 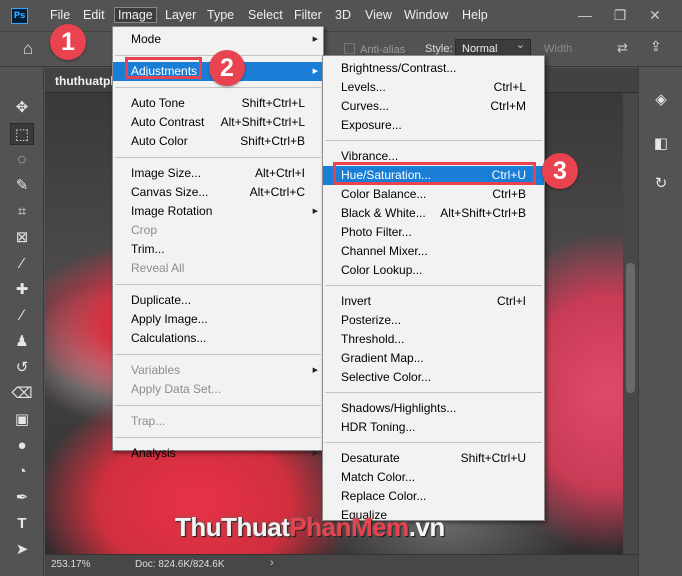 What do you see at coordinates (433, 213) in the screenshot?
I see `adjustments-menu-item-black-white: Black & White... Alt+Shift+Ctrl+B` at bounding box center [433, 213].